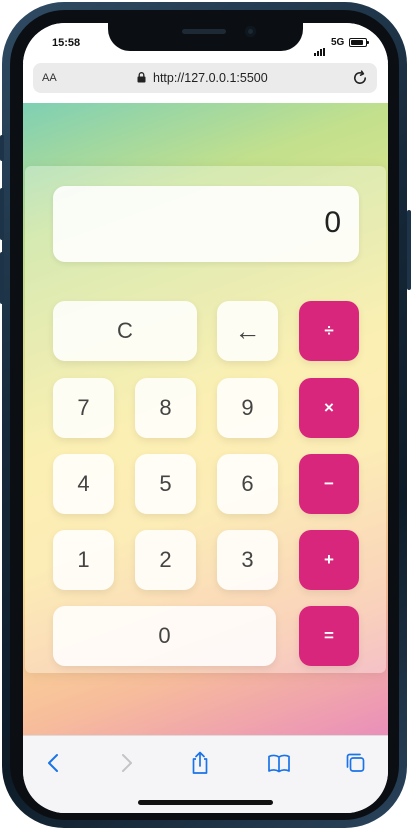 This screenshot has height=832, width=411. Describe the element at coordinates (49, 78) in the screenshot. I see `text-size-button: AA` at that location.